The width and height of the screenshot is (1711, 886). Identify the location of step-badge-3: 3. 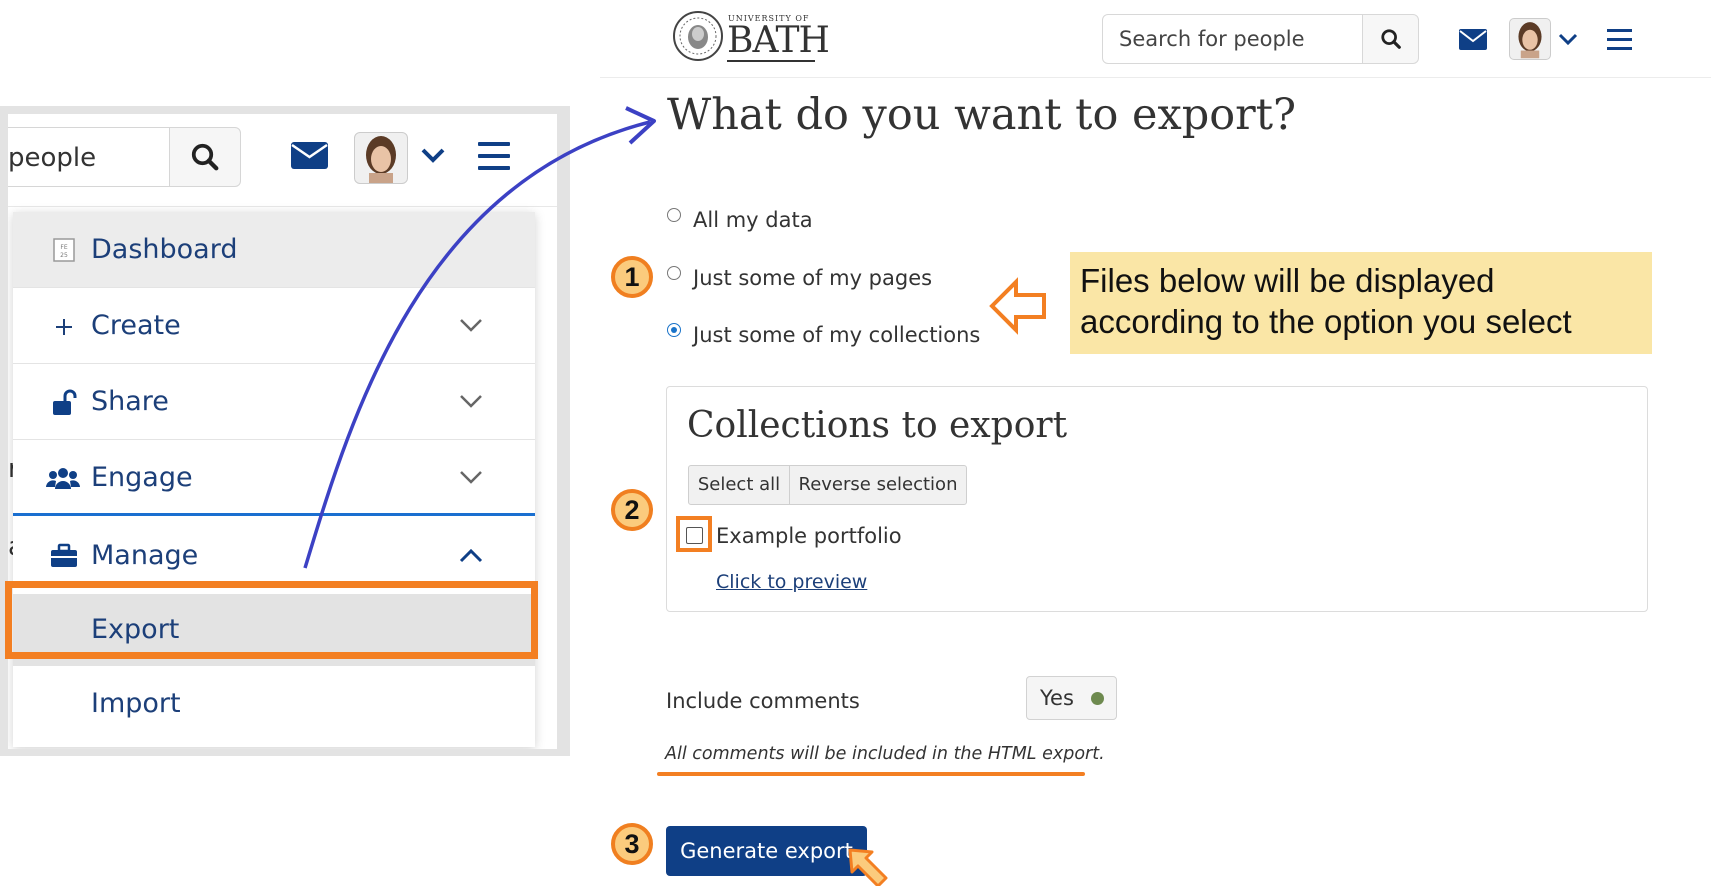
(632, 844).